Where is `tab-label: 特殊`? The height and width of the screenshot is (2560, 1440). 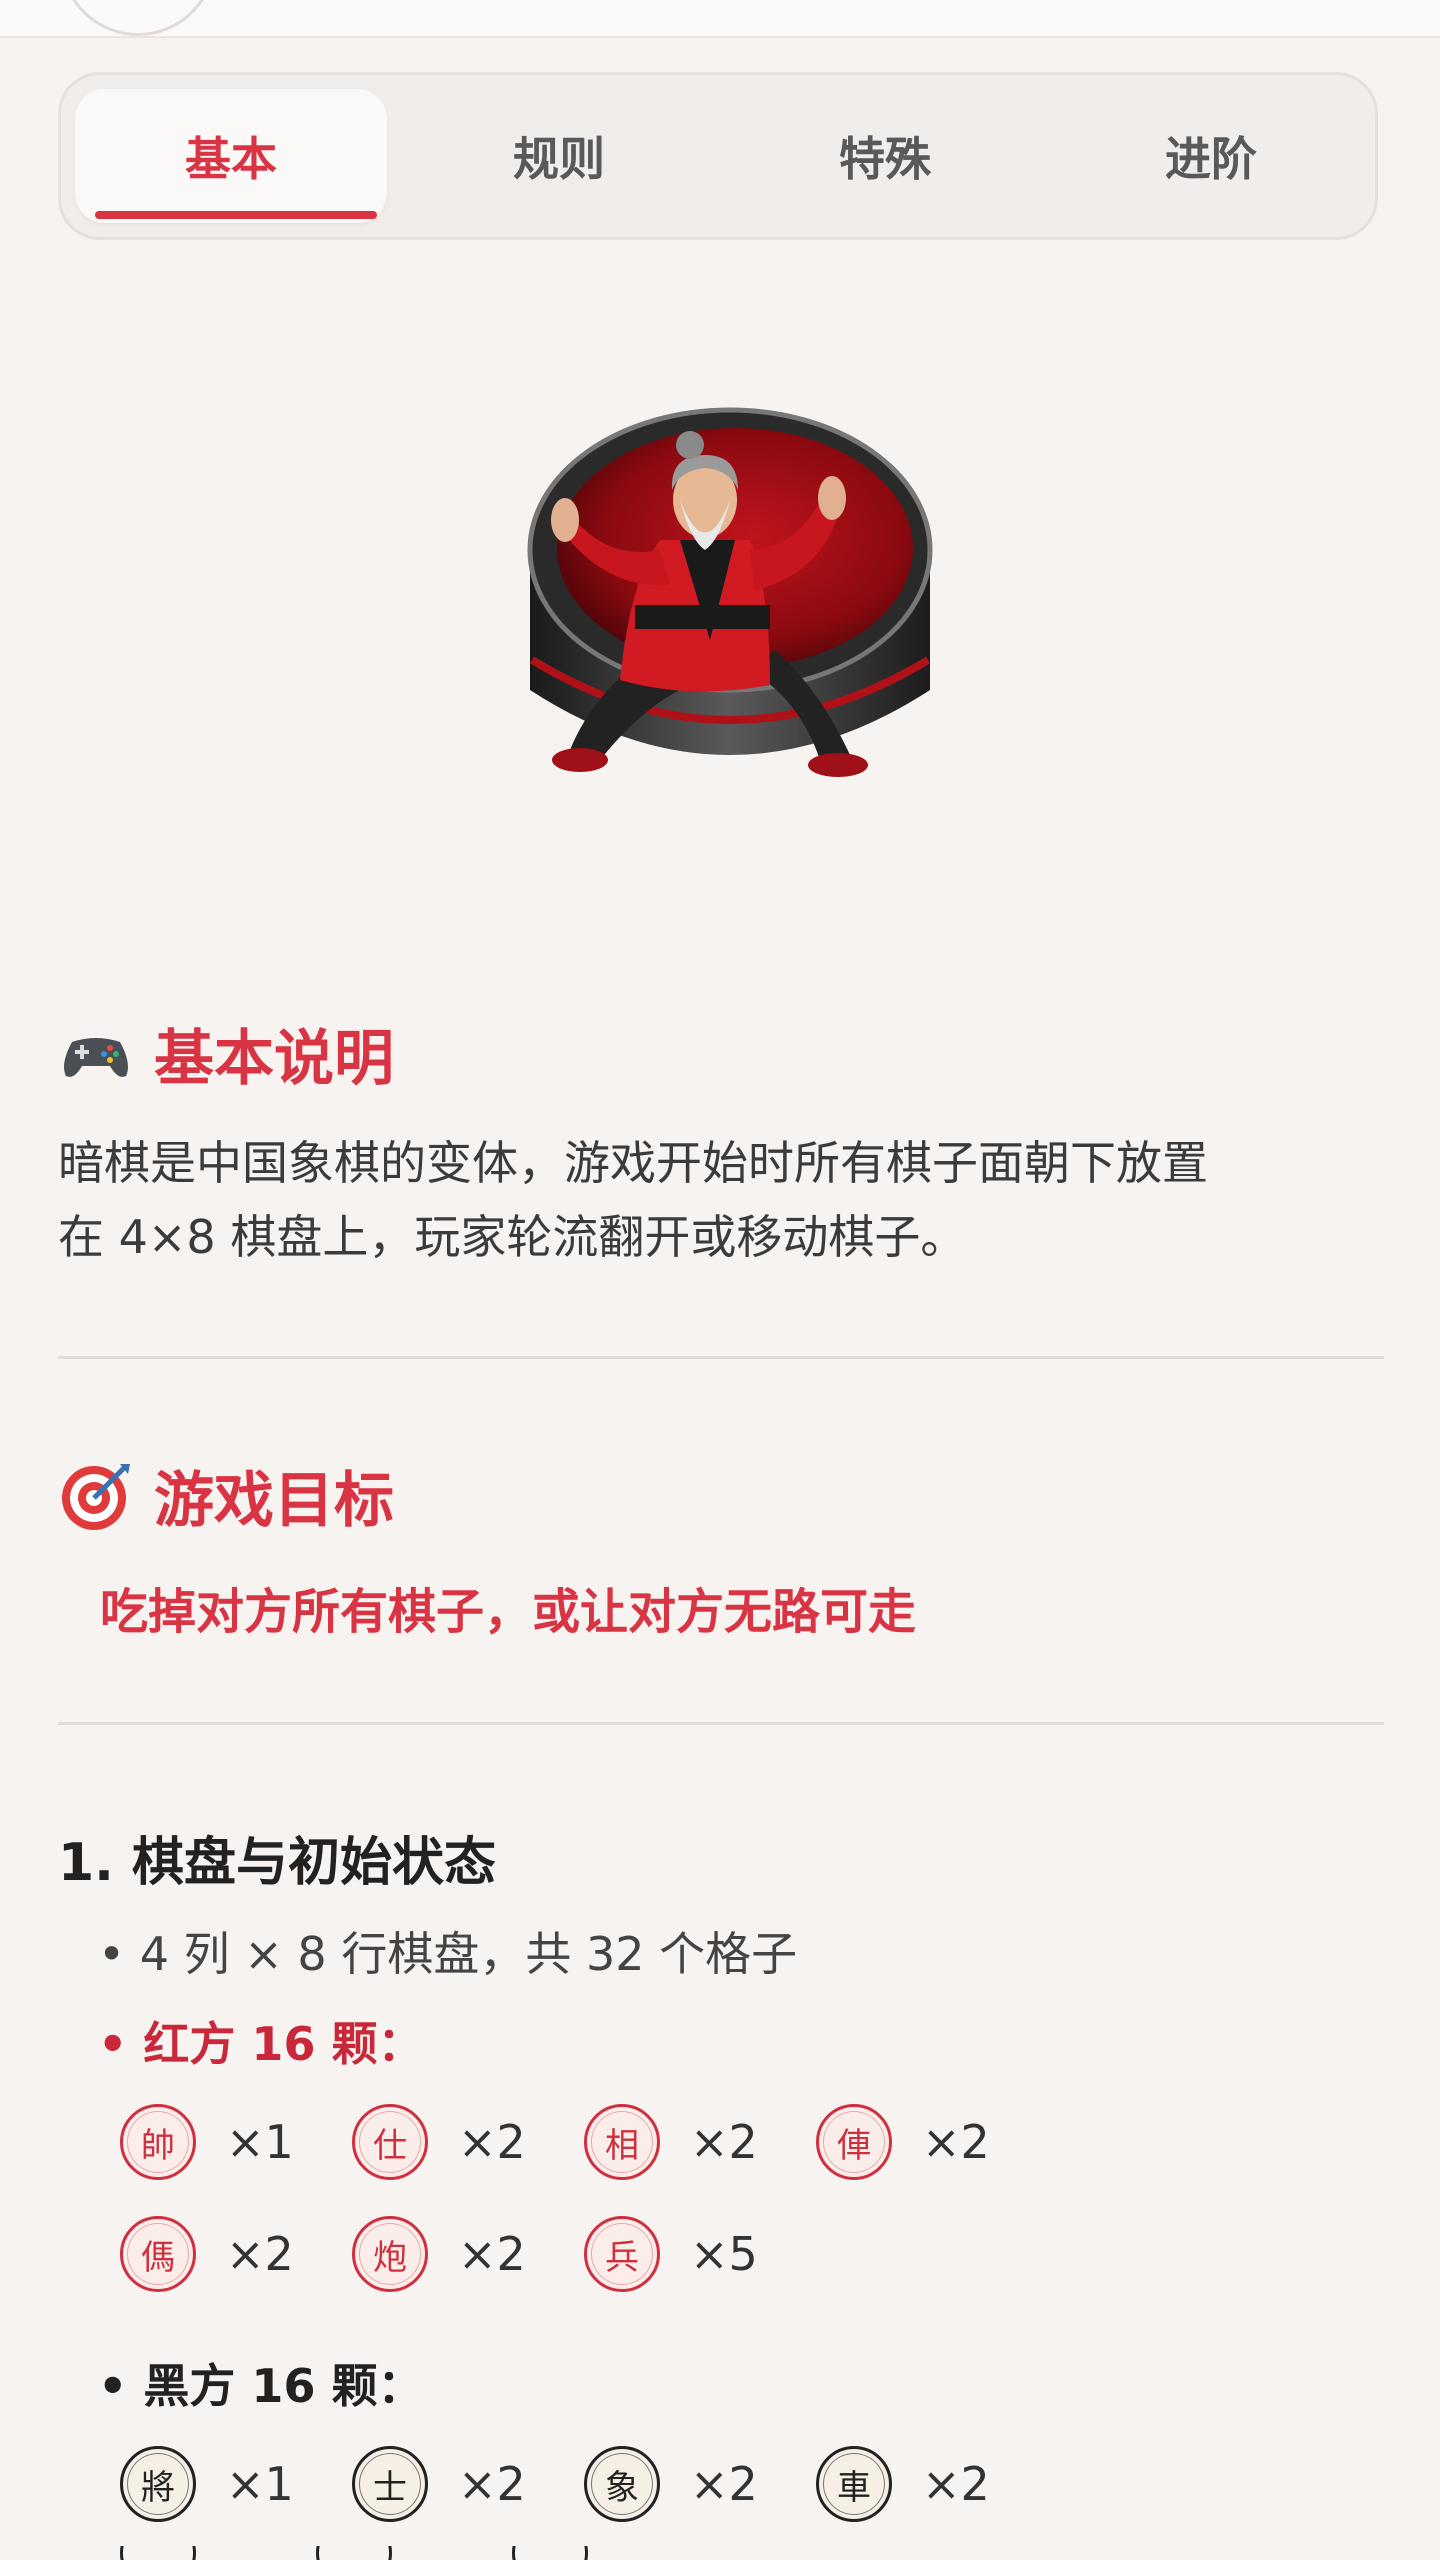 tab-label: 特殊 is located at coordinates (885, 159).